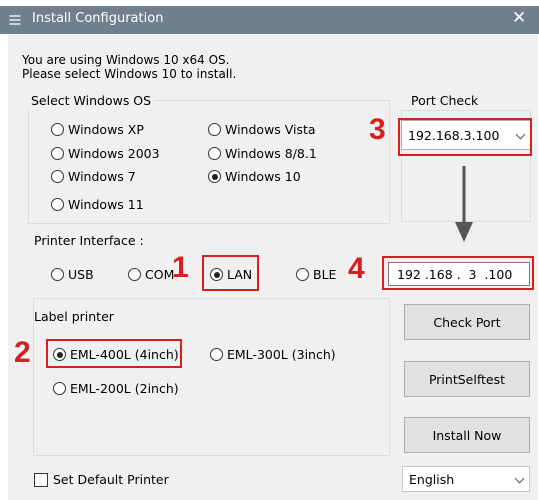 The width and height of the screenshot is (539, 500). What do you see at coordinates (269, 20) in the screenshot?
I see `title-bar: Install Configuration ✕` at bounding box center [269, 20].